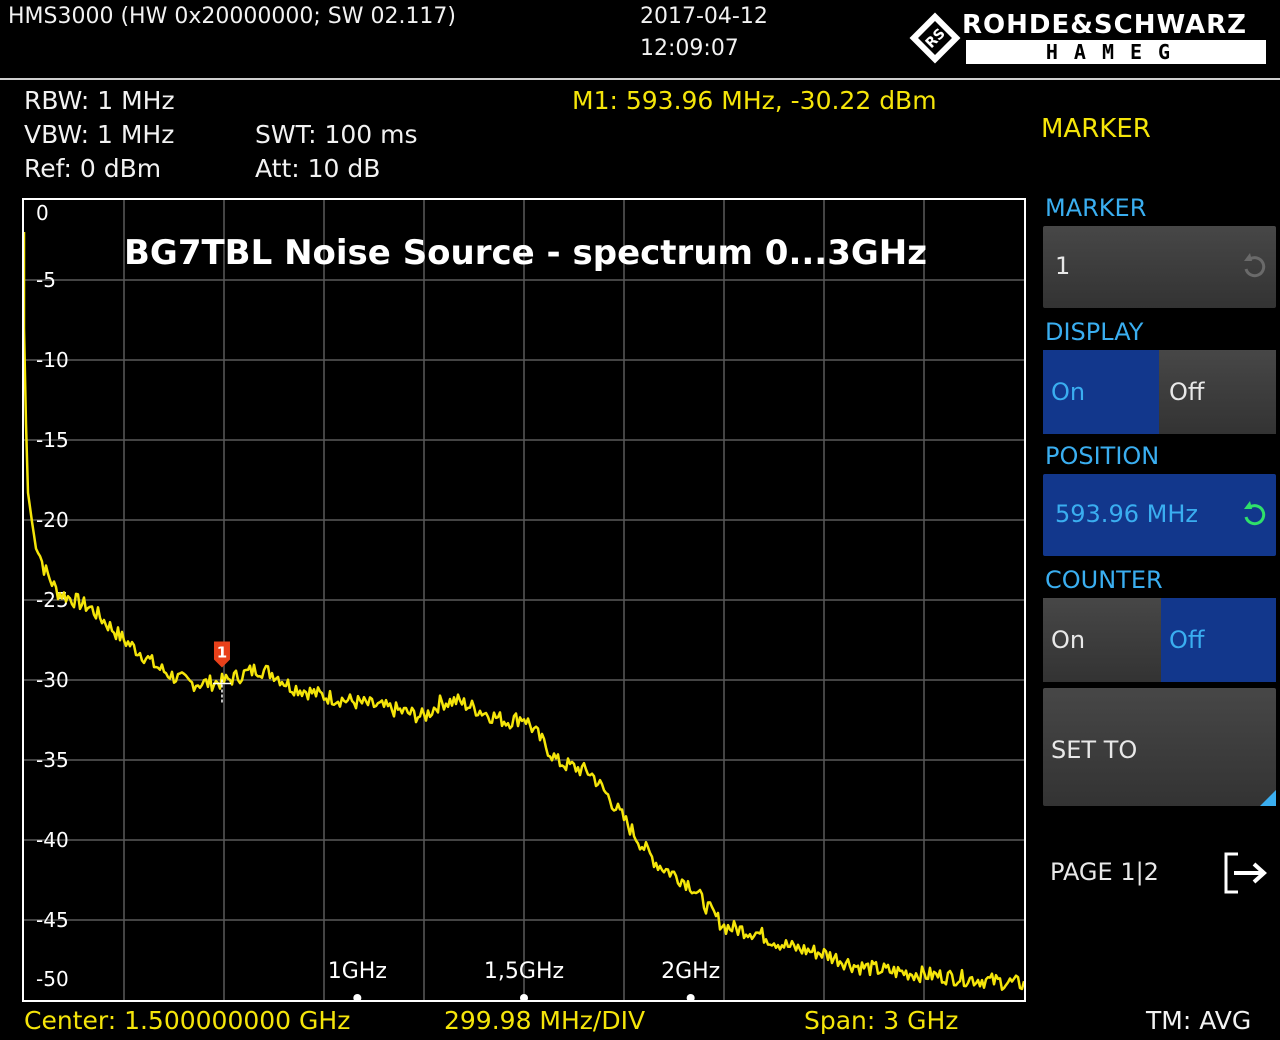 The height and width of the screenshot is (1040, 1280). Describe the element at coordinates (1246, 873) in the screenshot. I see `next-page-icon` at that location.